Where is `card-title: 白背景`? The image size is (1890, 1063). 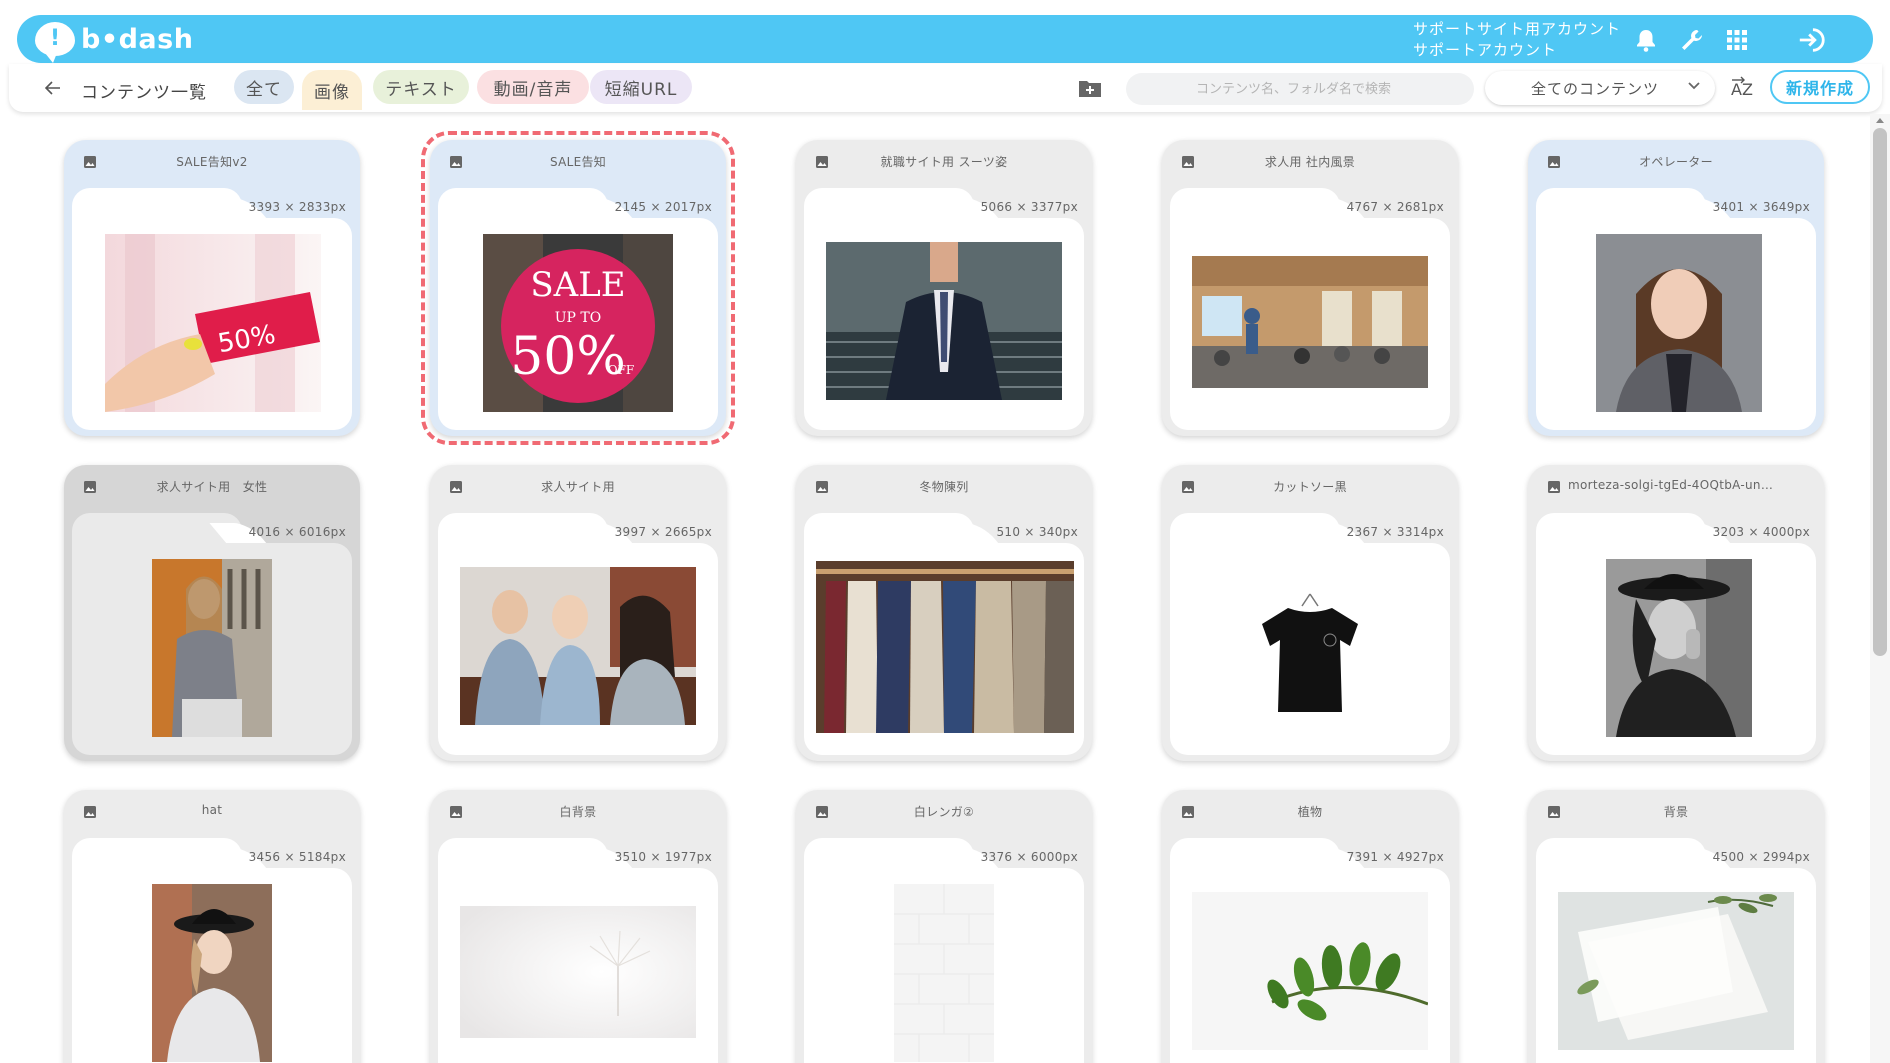 card-title: 白背景 is located at coordinates (578, 812).